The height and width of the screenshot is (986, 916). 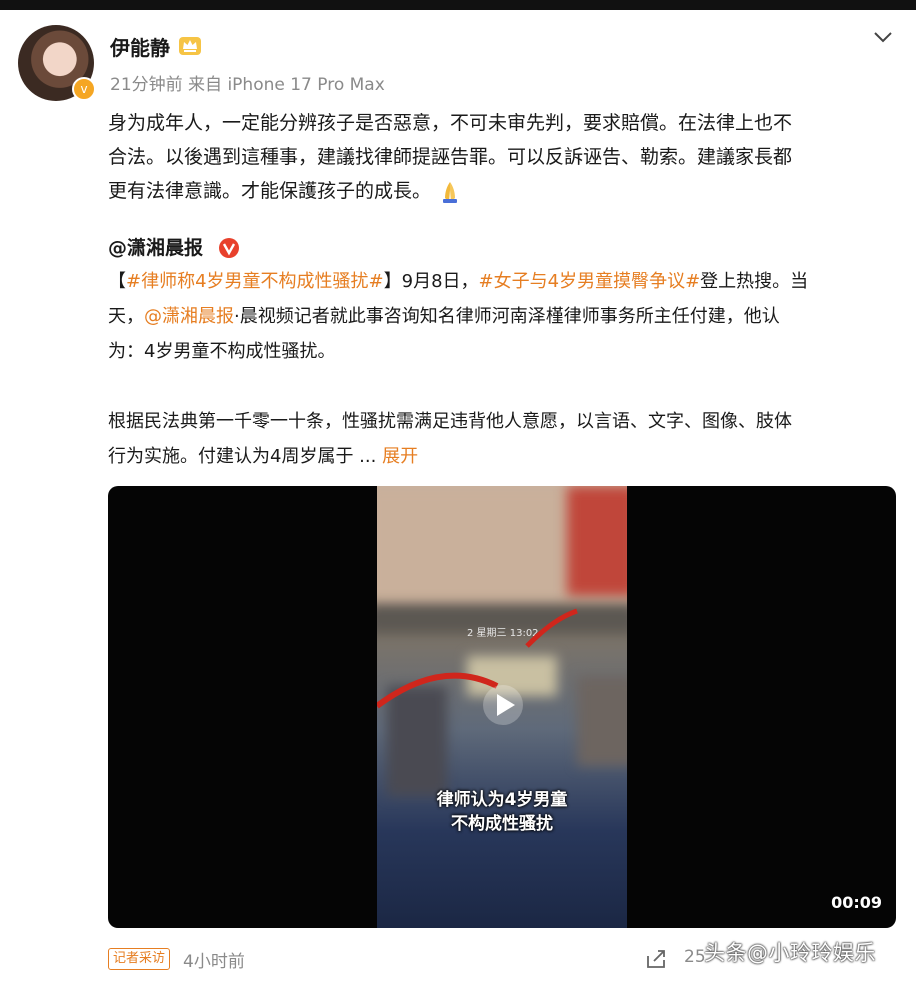 What do you see at coordinates (656, 959) in the screenshot?
I see `share-icon` at bounding box center [656, 959].